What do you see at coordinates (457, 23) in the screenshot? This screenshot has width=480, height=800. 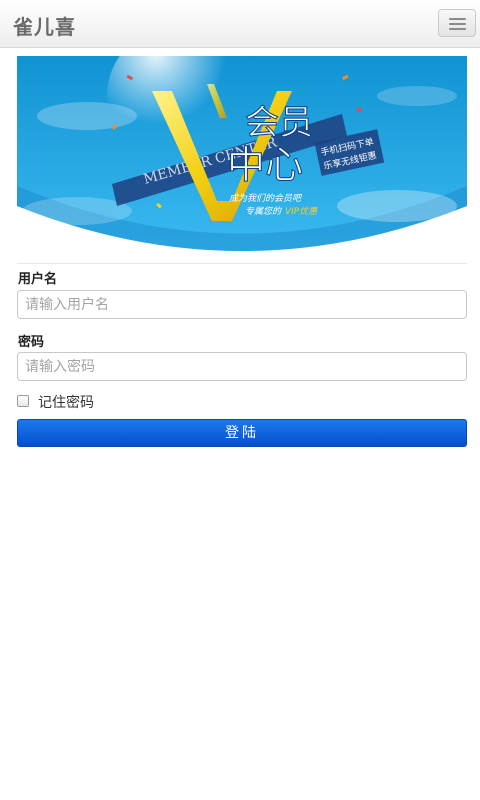 I see `nav-toggle-button` at bounding box center [457, 23].